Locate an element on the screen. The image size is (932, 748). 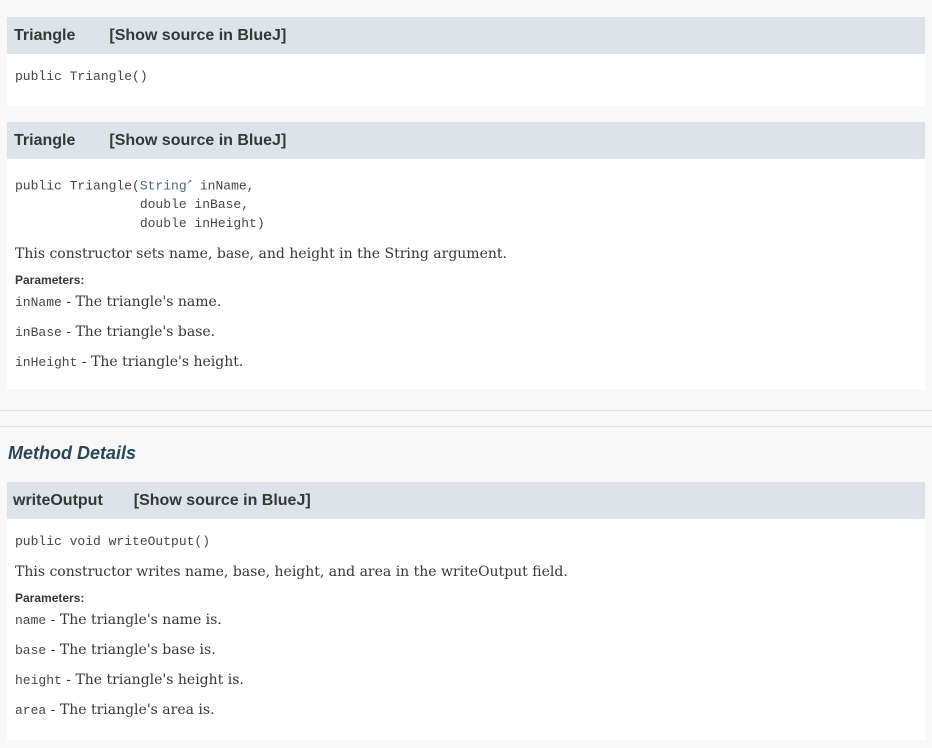
parameter-item: base - The triangle's base is. is located at coordinates (466, 650).